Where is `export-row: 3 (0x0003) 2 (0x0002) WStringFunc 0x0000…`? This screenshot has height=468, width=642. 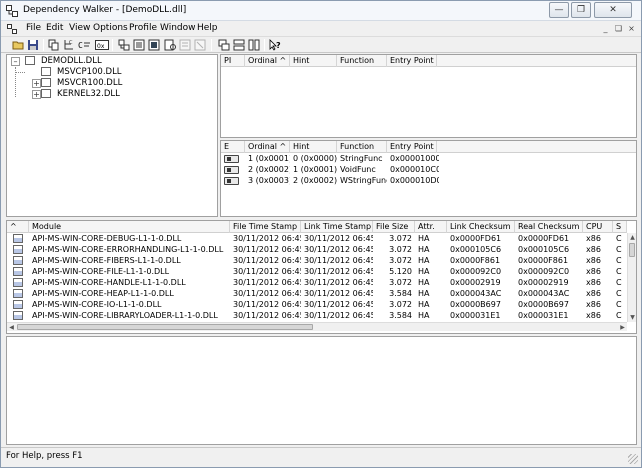 export-row: 3 (0x0003) 2 (0x0002) WStringFunc 0x0000… is located at coordinates (428, 181).